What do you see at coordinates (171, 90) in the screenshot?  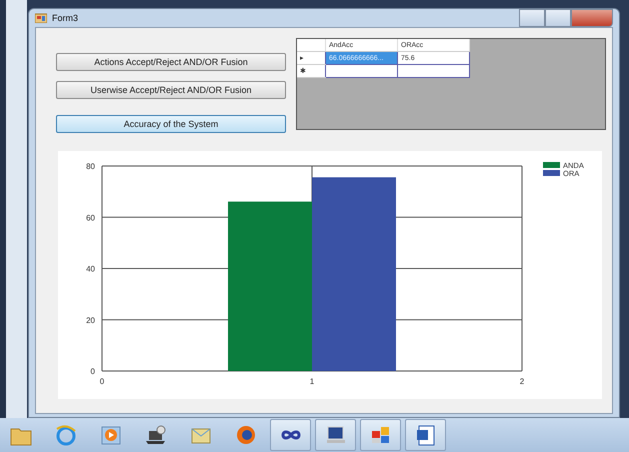 I see `action-button: Userwise Accept/Reject AND/OR Fusion` at bounding box center [171, 90].